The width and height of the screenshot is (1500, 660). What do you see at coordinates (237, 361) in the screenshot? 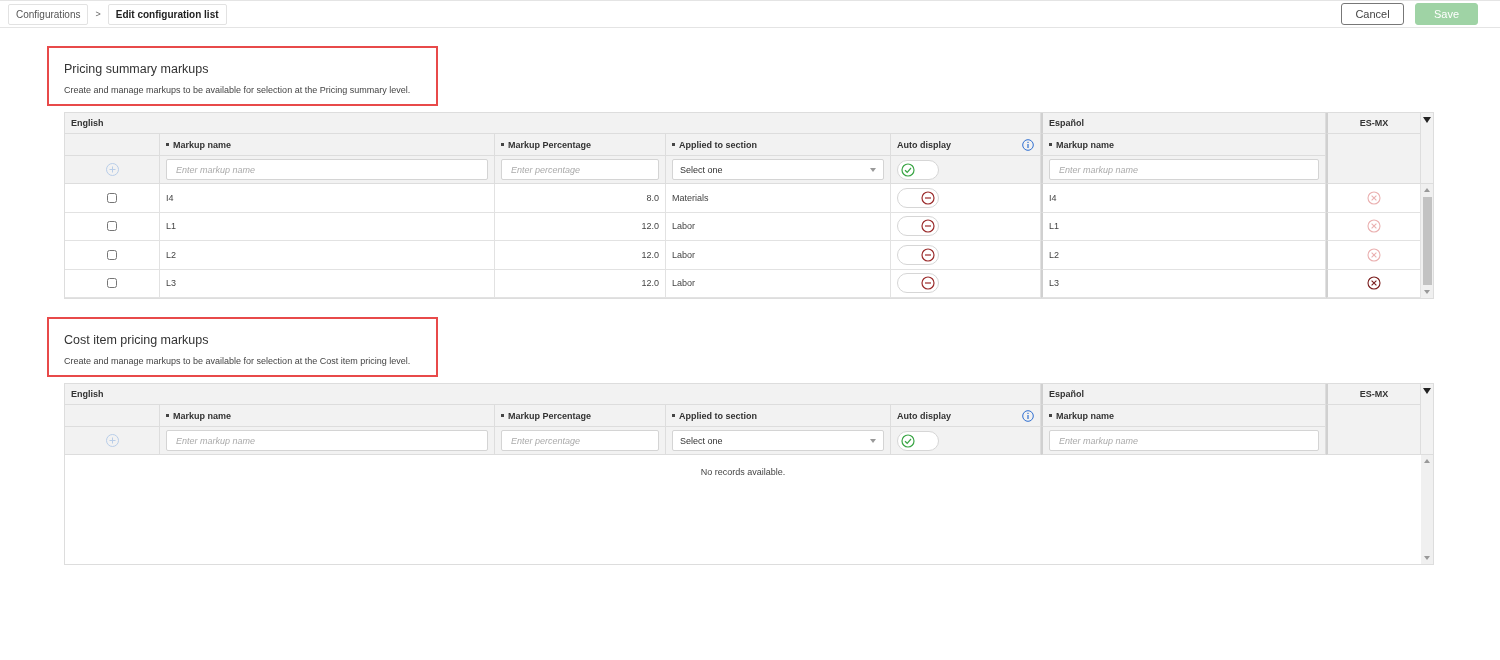
I see `section-description: Create and manage markups to be available for selection at the Cost item pricing level.` at bounding box center [237, 361].